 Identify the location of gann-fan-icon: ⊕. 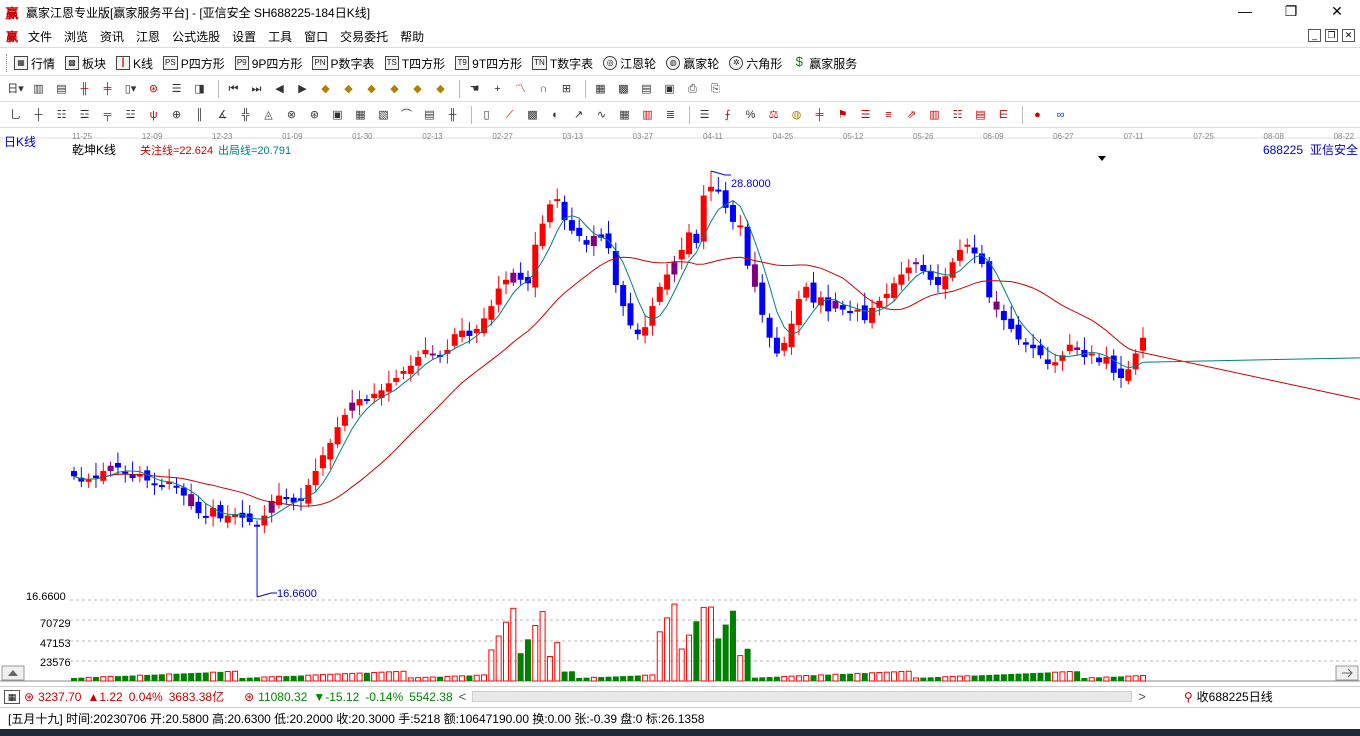
(176, 115).